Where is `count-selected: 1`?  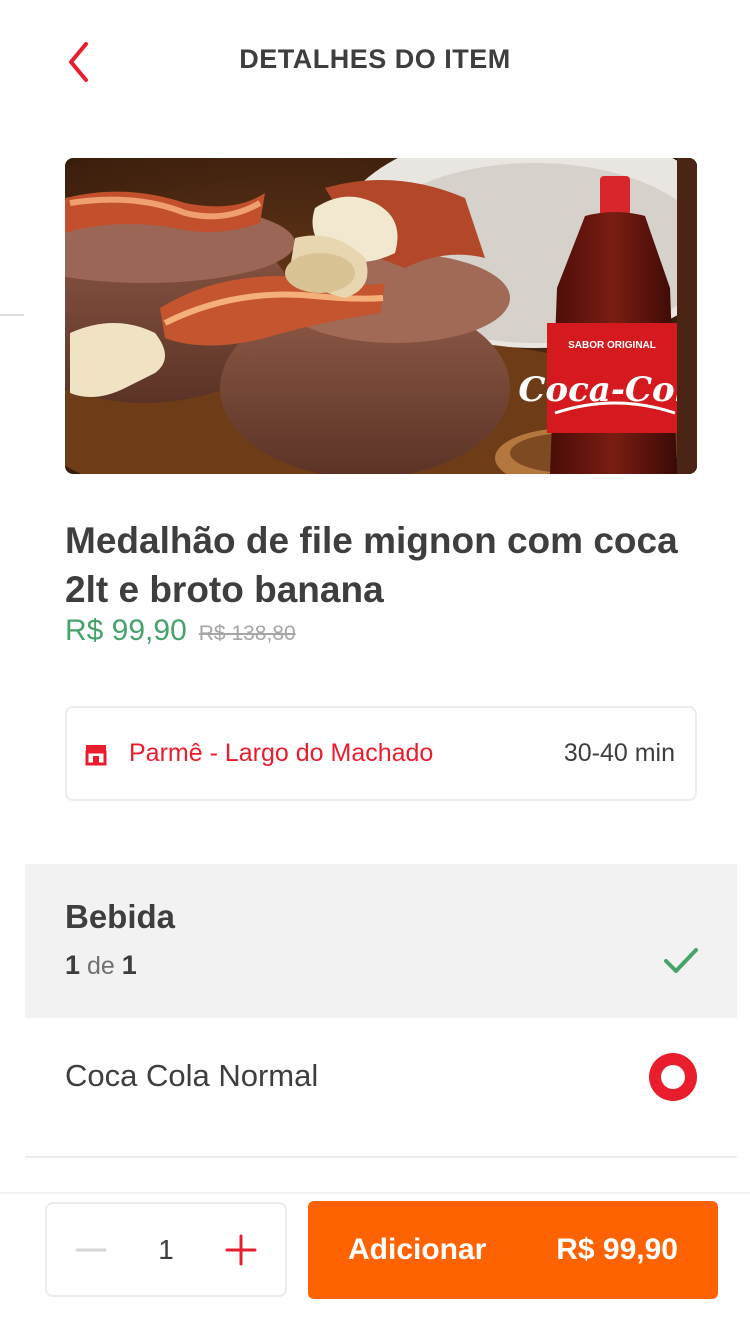
count-selected: 1 is located at coordinates (73, 965).